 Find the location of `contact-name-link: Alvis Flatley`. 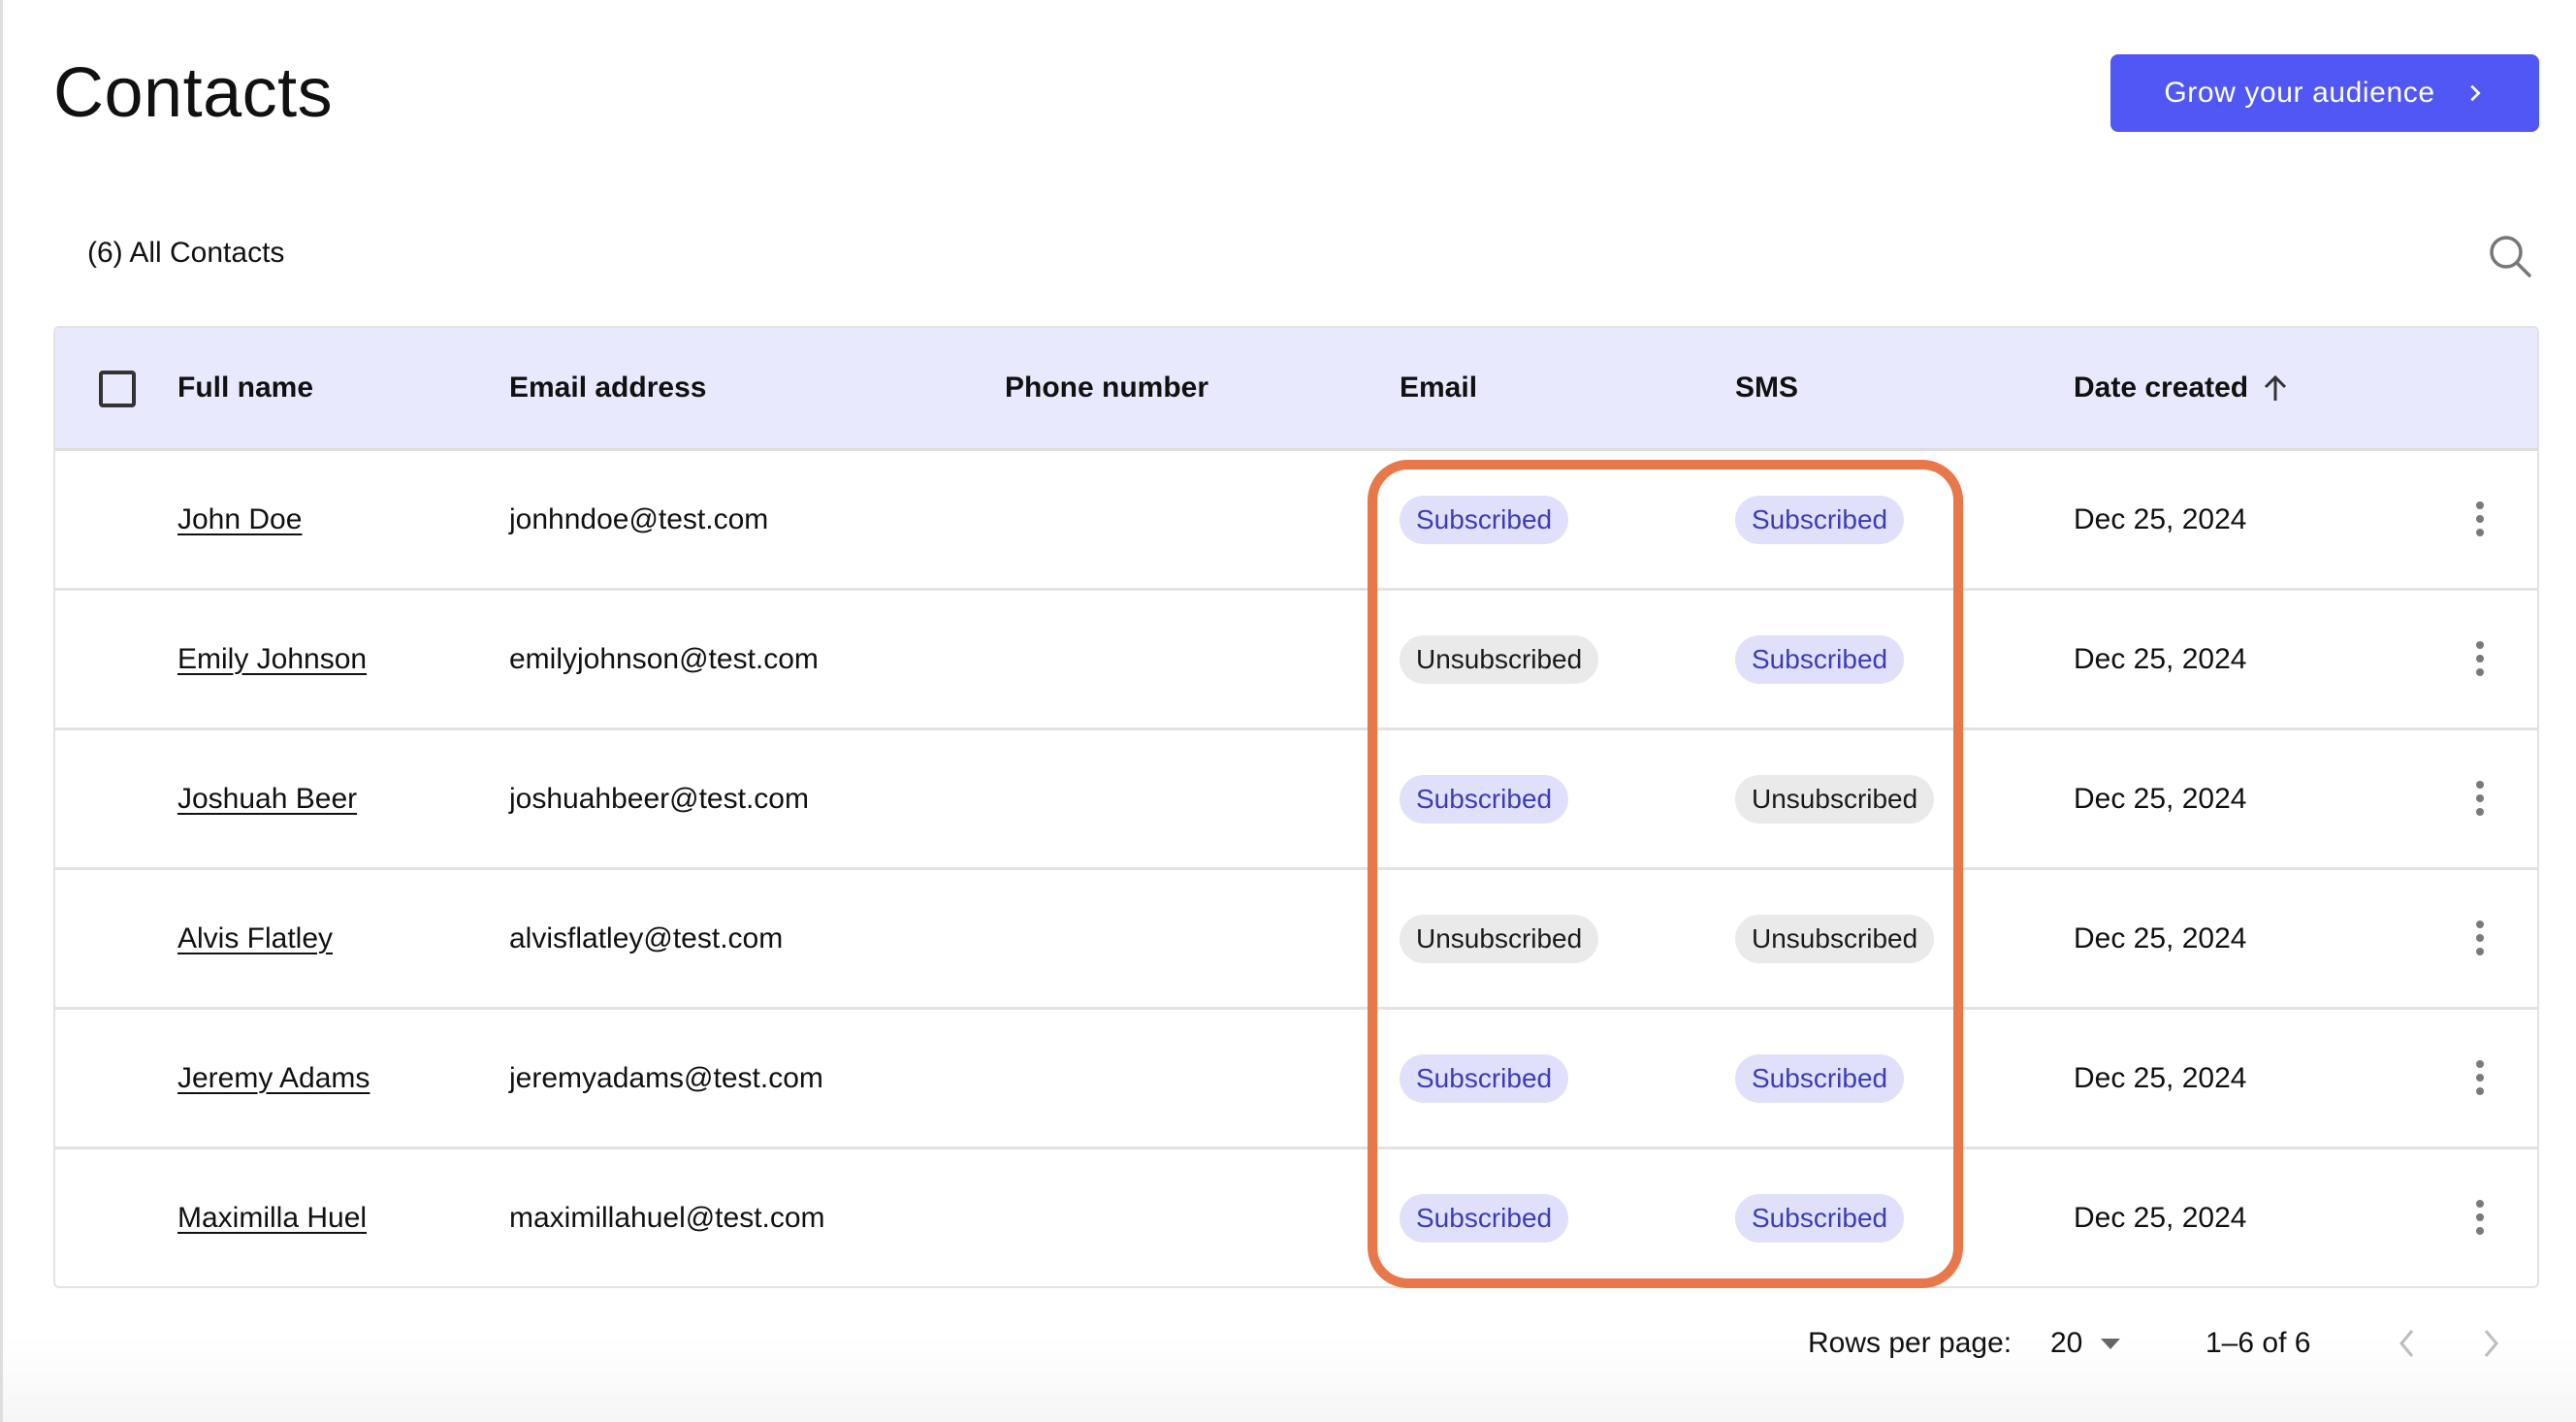

contact-name-link: Alvis Flatley is located at coordinates (255, 938).